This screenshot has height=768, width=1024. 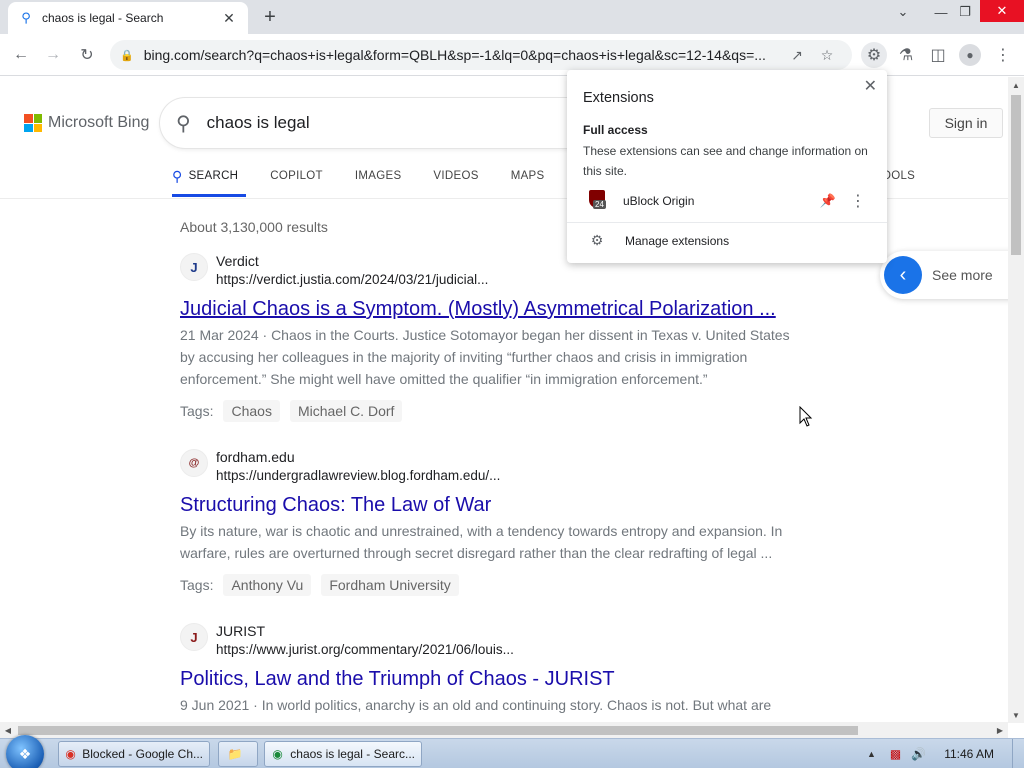 I want to click on menu-kebab-icon: ⋮, so click(x=1003, y=55).